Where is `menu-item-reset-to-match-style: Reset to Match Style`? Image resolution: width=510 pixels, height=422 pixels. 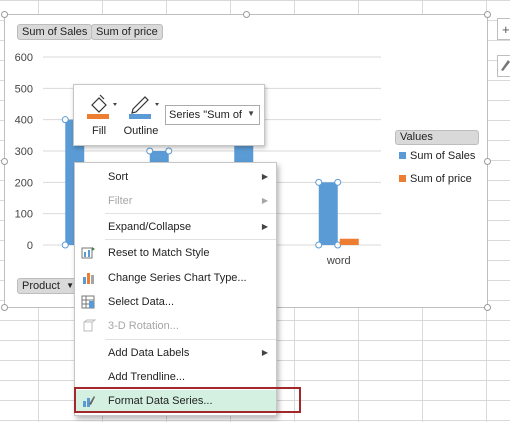
menu-item-reset-to-match-style: Reset to Match Style is located at coordinates (176, 253).